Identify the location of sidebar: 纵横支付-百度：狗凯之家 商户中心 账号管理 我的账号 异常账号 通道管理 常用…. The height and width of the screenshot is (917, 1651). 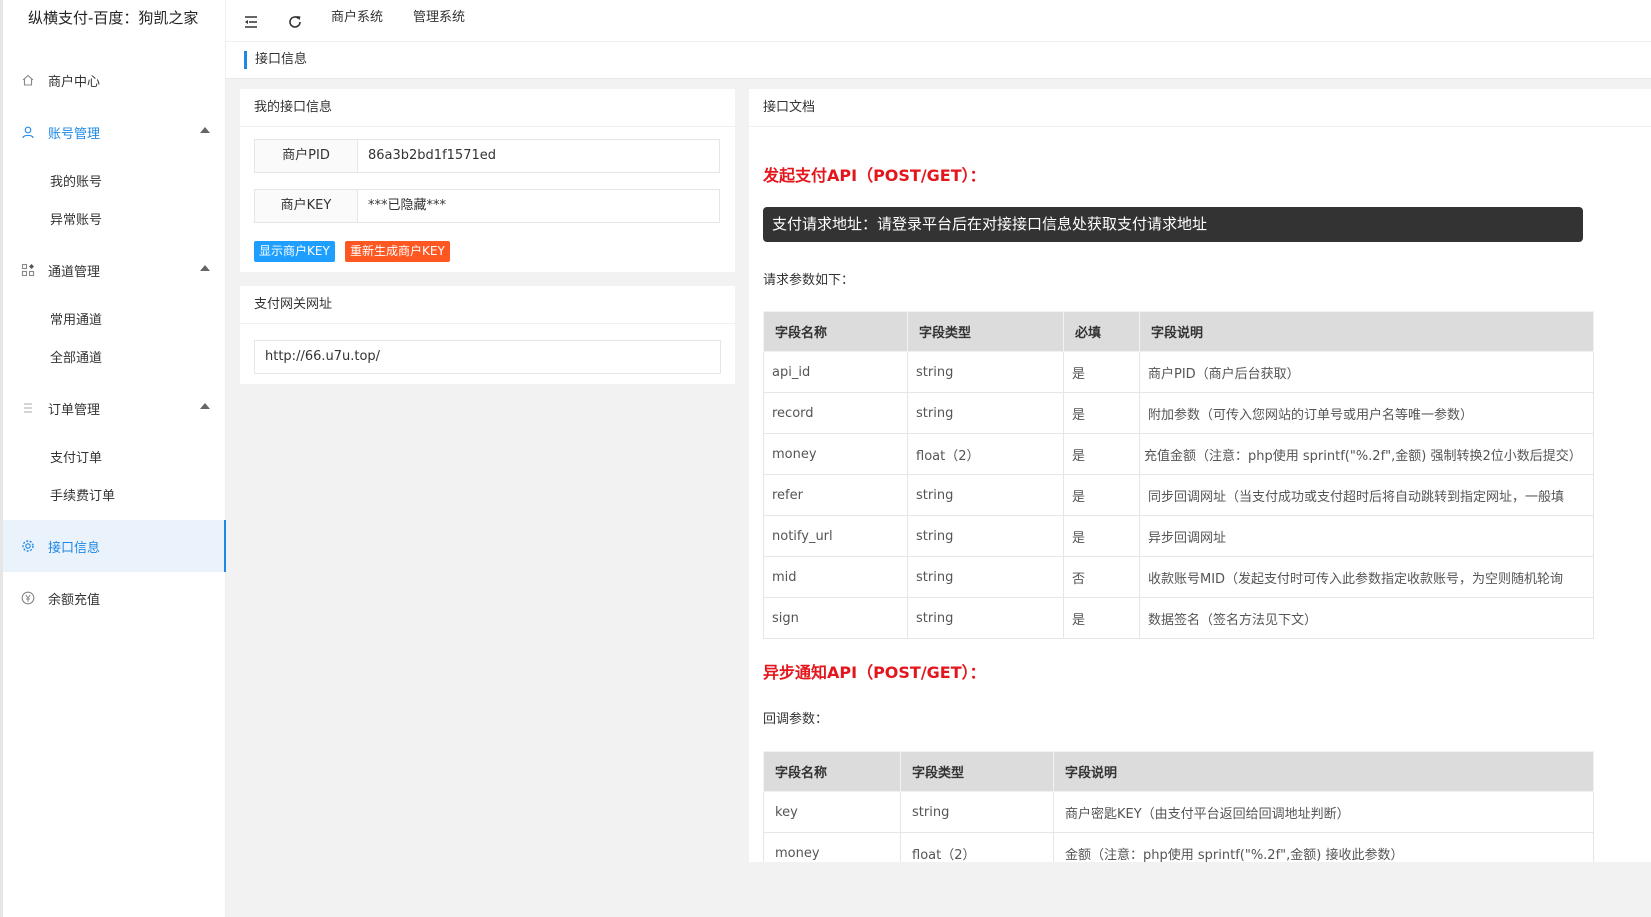
(113, 458).